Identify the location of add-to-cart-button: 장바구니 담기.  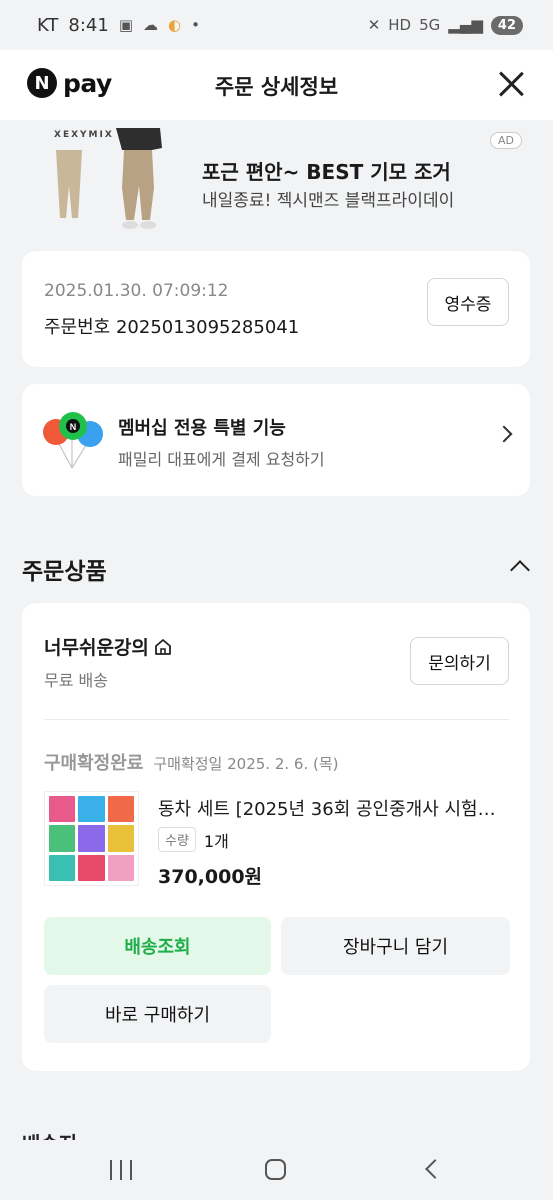
(395, 946).